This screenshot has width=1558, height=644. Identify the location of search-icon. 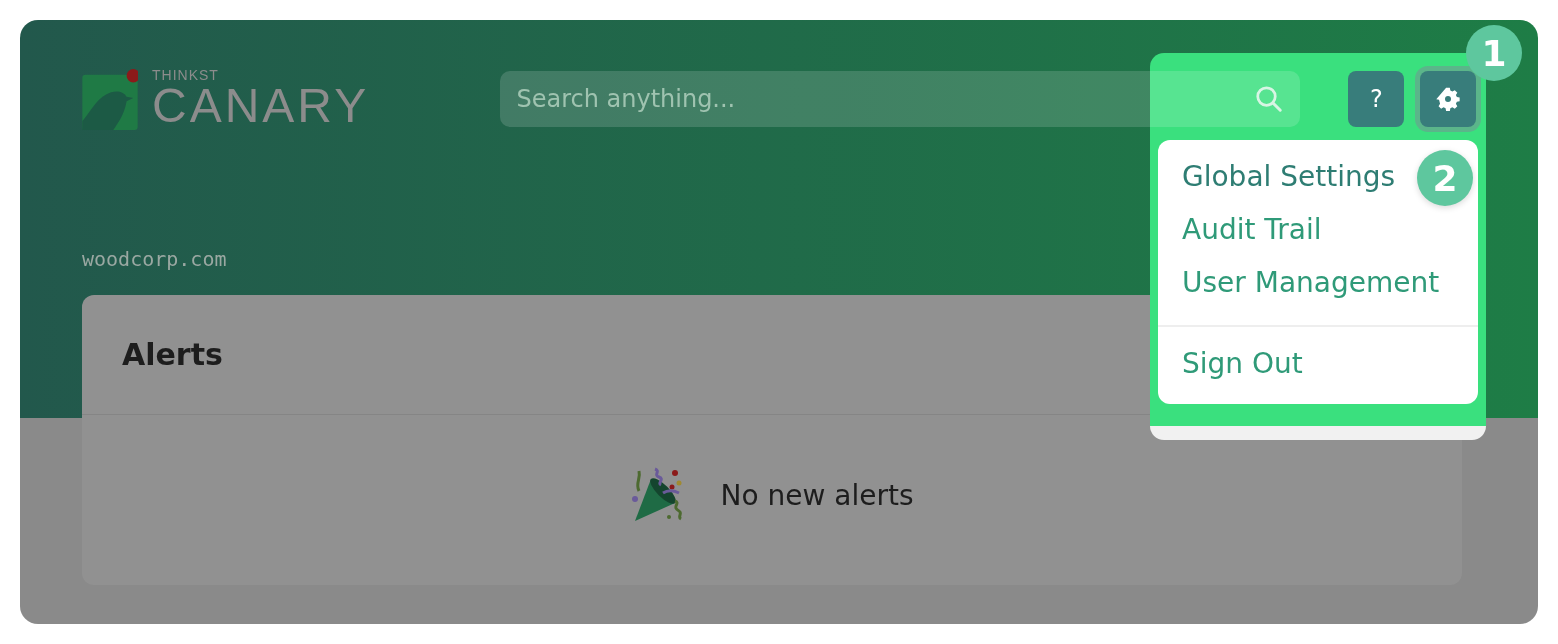
(1269, 99).